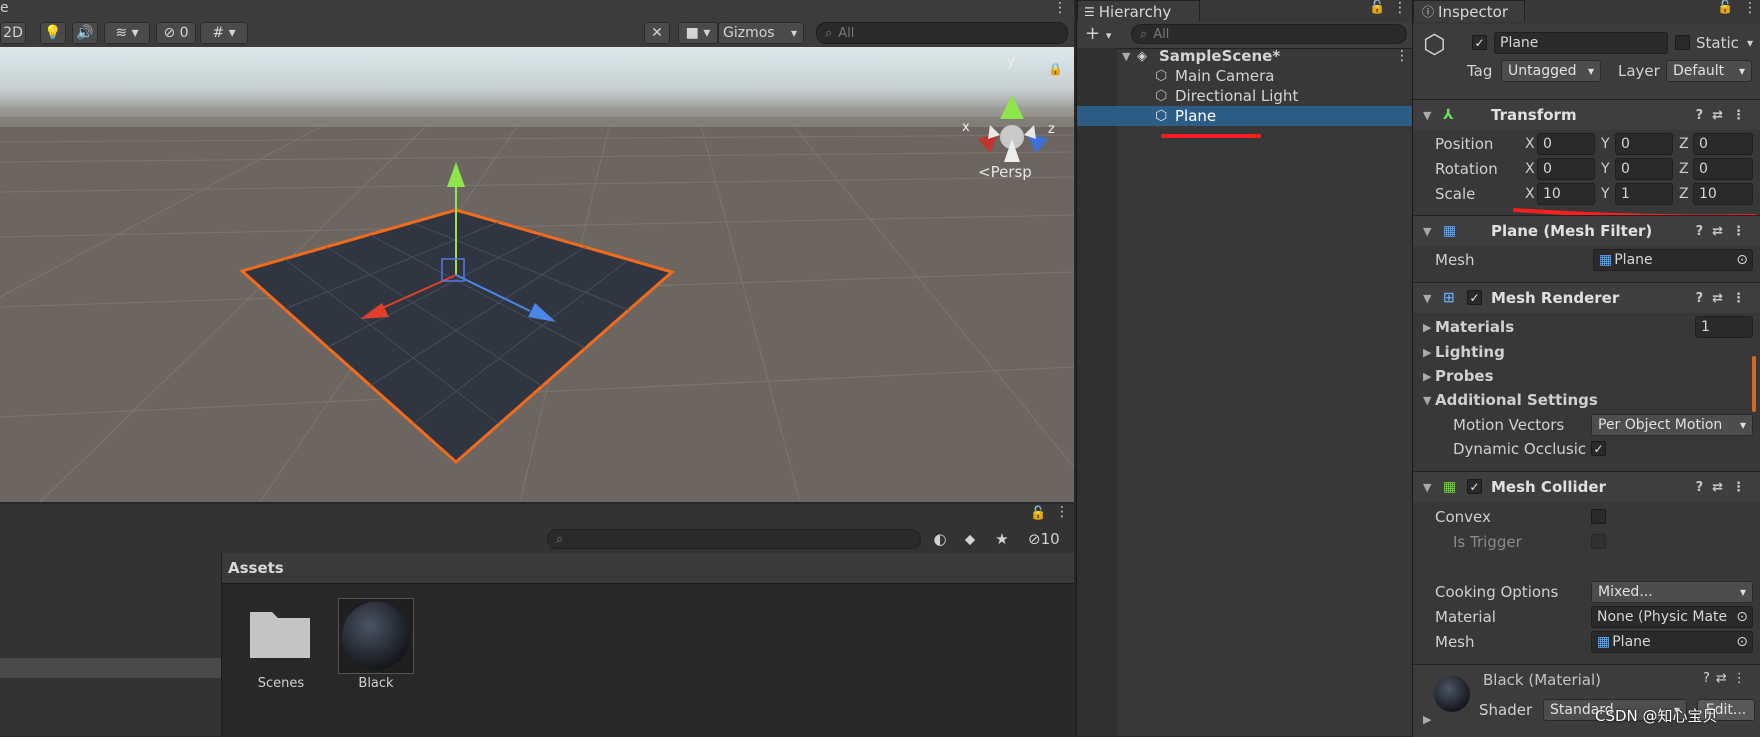  Describe the element at coordinates (1581, 43) in the screenshot. I see `object-name-input: Plane` at that location.